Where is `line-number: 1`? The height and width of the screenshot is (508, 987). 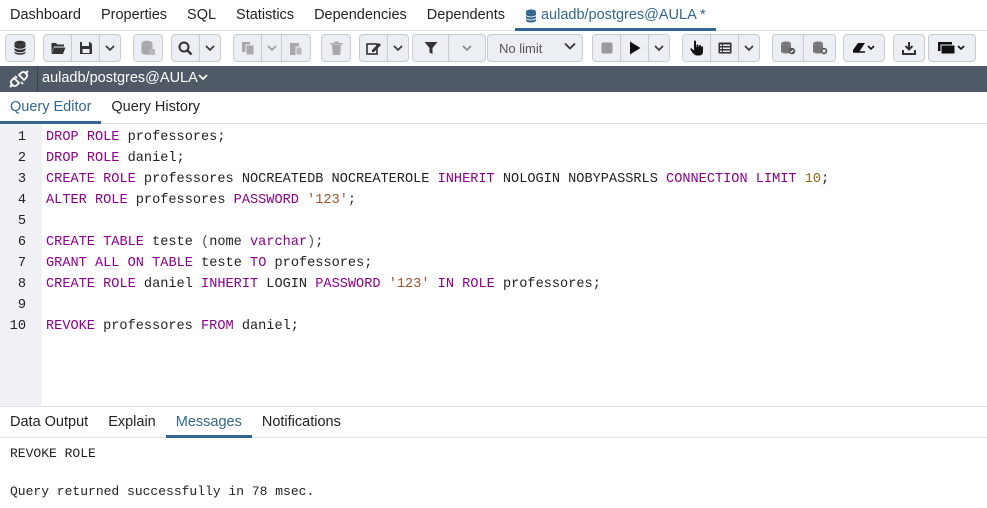
line-number: 1 is located at coordinates (21, 137).